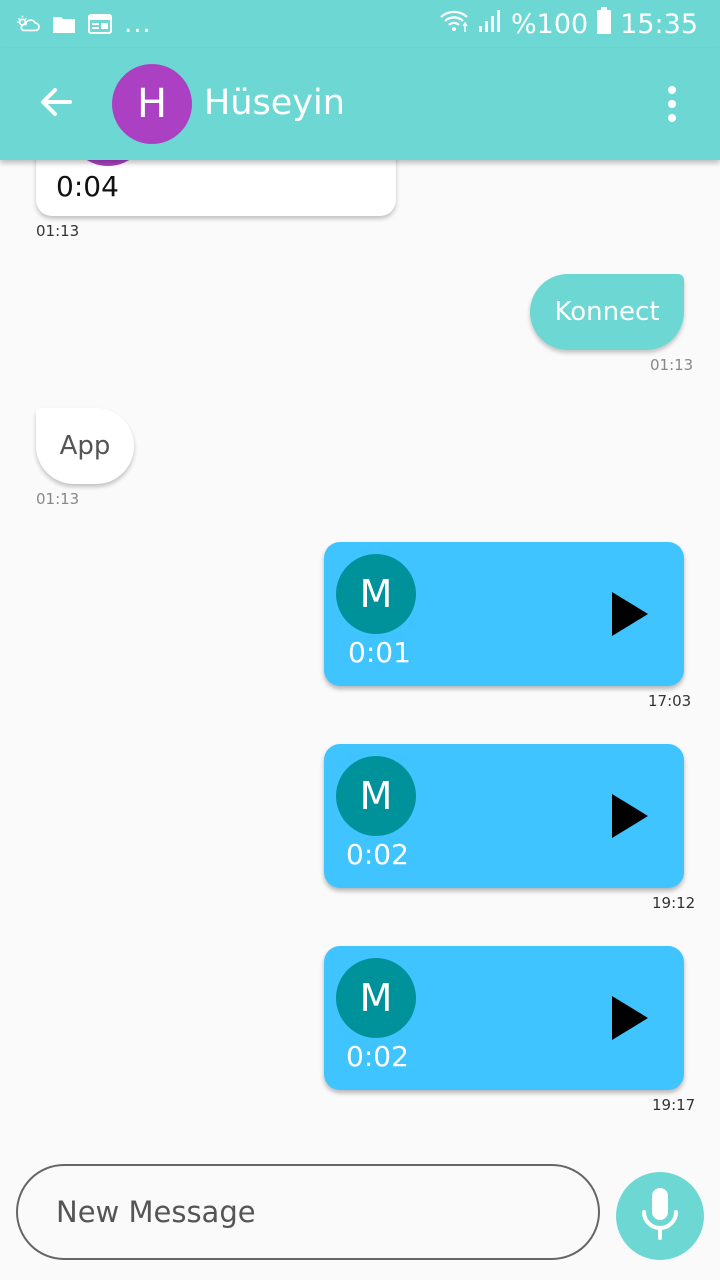 This screenshot has height=1280, width=720. I want to click on status-time: 15:35, so click(659, 24).